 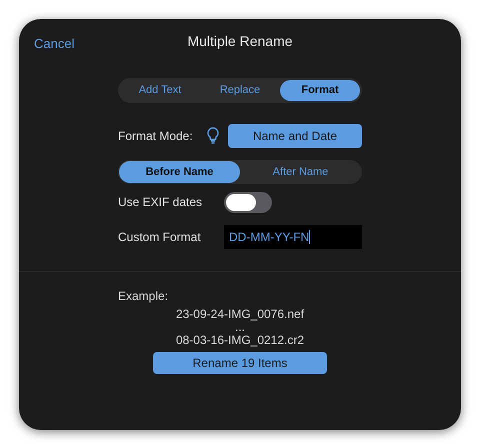 What do you see at coordinates (295, 136) in the screenshot?
I see `format-mode-button: Name and Date` at bounding box center [295, 136].